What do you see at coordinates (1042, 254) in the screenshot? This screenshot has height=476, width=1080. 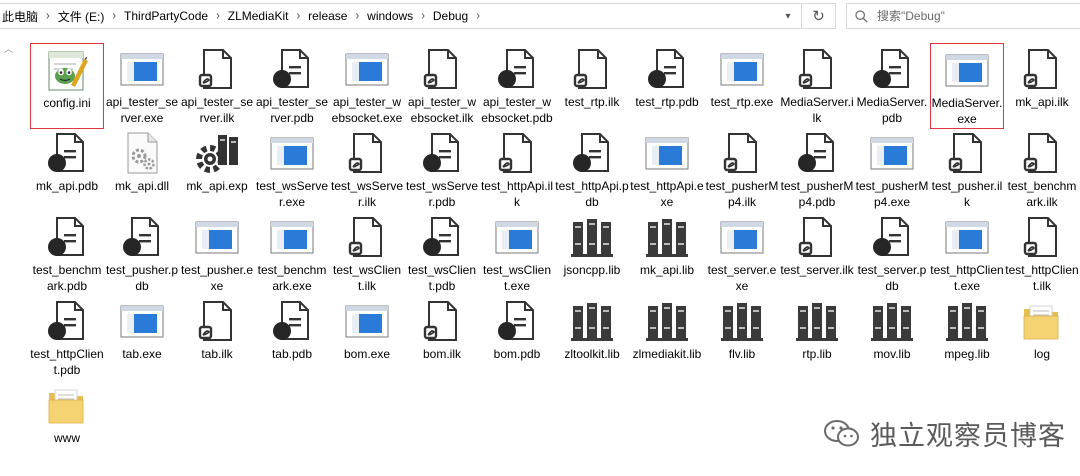 I see `file-item: test_httpClient.ilk` at bounding box center [1042, 254].